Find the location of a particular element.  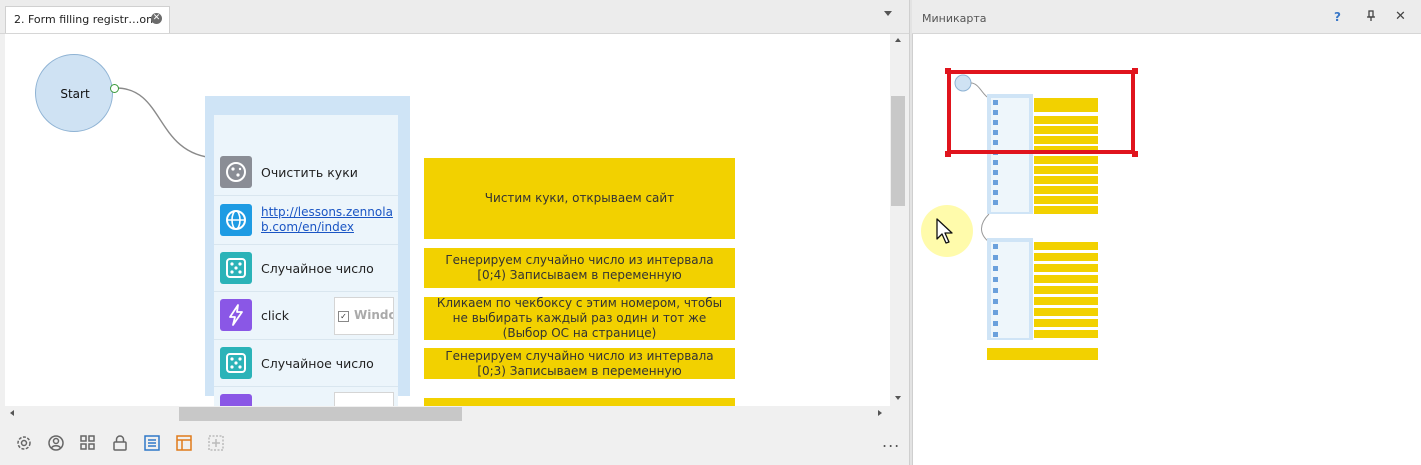

vertical-scroll-thumb is located at coordinates (898, 151).